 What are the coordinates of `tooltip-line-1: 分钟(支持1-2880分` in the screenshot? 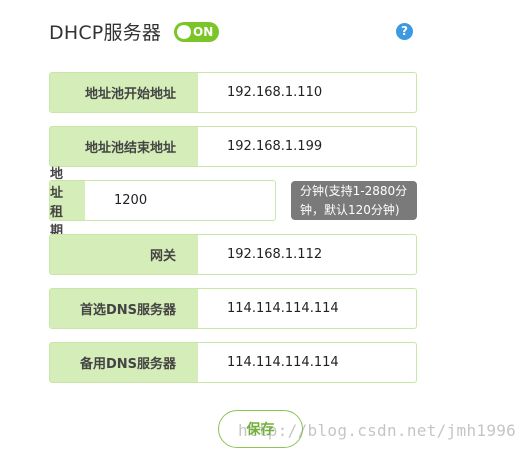 It's located at (354, 191).